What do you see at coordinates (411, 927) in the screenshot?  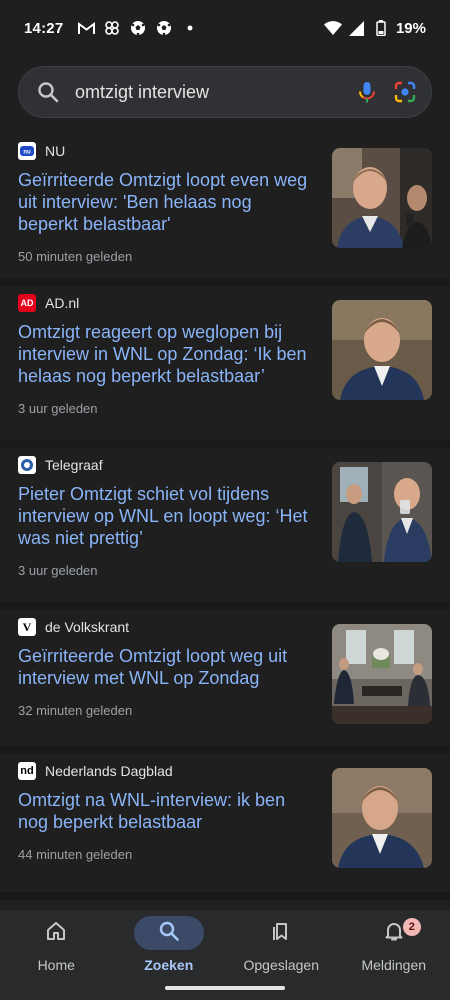 I see `notification-badge: 2` at bounding box center [411, 927].